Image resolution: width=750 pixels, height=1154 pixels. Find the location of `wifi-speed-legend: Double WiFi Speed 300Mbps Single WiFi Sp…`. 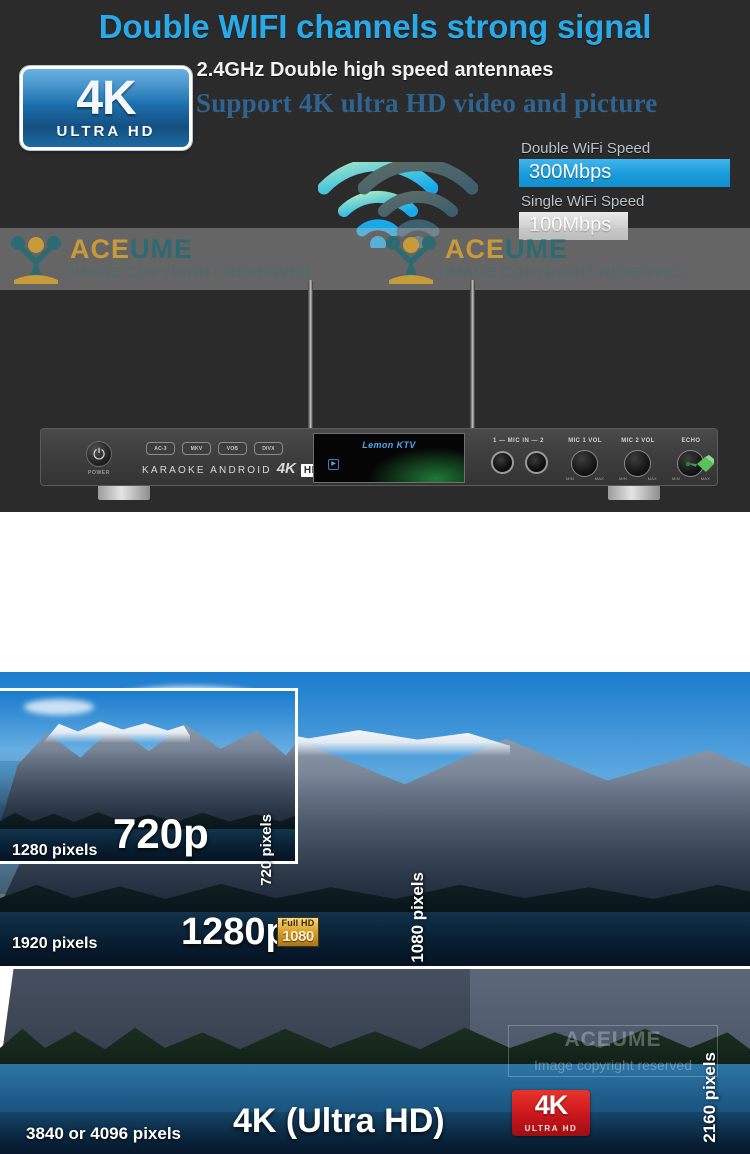

wifi-speed-legend: Double WiFi Speed 300Mbps Single WiFi Sp… is located at coordinates (629, 190).